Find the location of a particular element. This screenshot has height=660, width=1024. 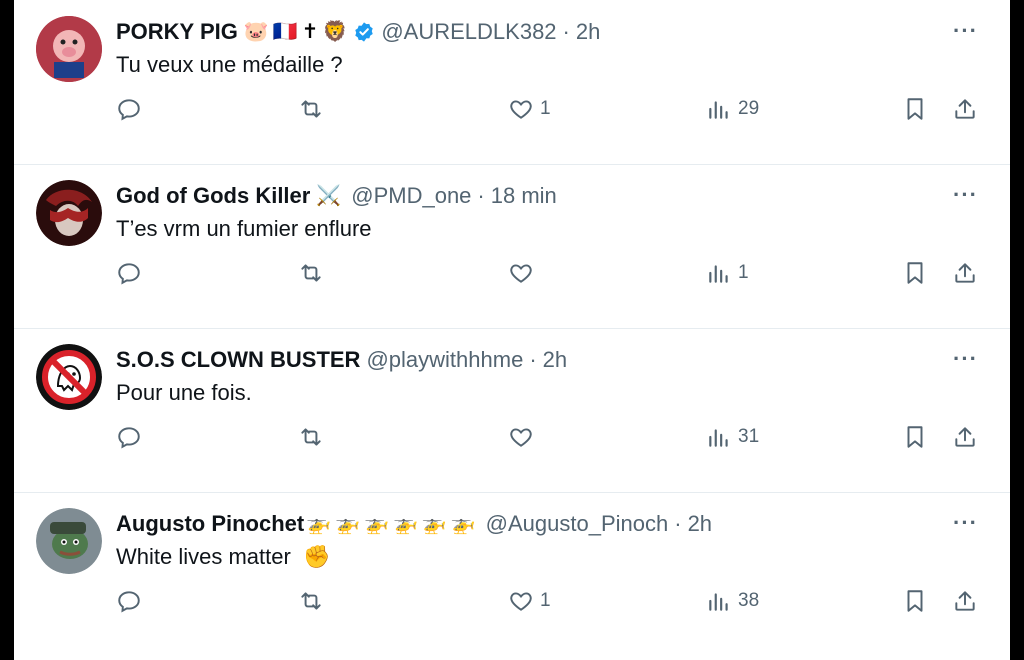

views-button: 1 is located at coordinates (727, 273).